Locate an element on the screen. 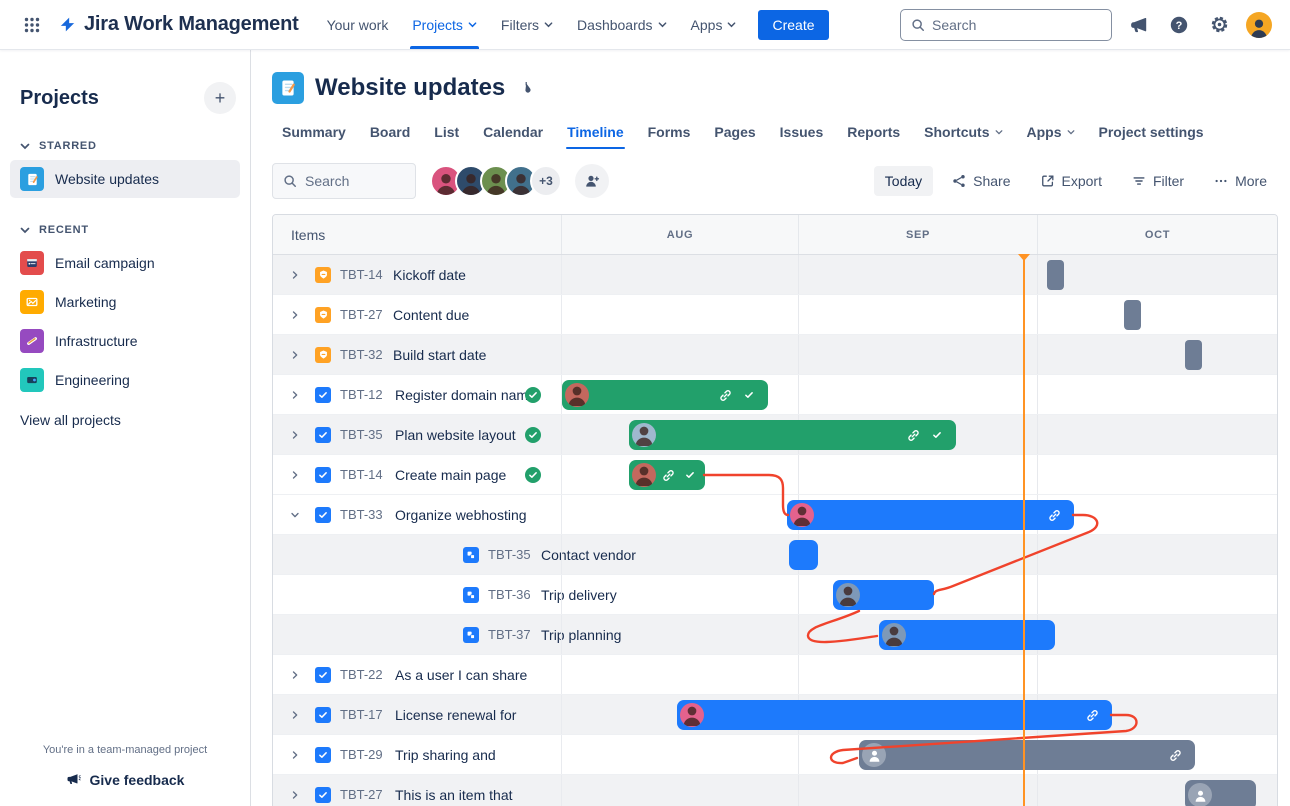 Image resolution: width=1290 pixels, height=806 pixels. app-switcher-icon is located at coordinates (32, 25).